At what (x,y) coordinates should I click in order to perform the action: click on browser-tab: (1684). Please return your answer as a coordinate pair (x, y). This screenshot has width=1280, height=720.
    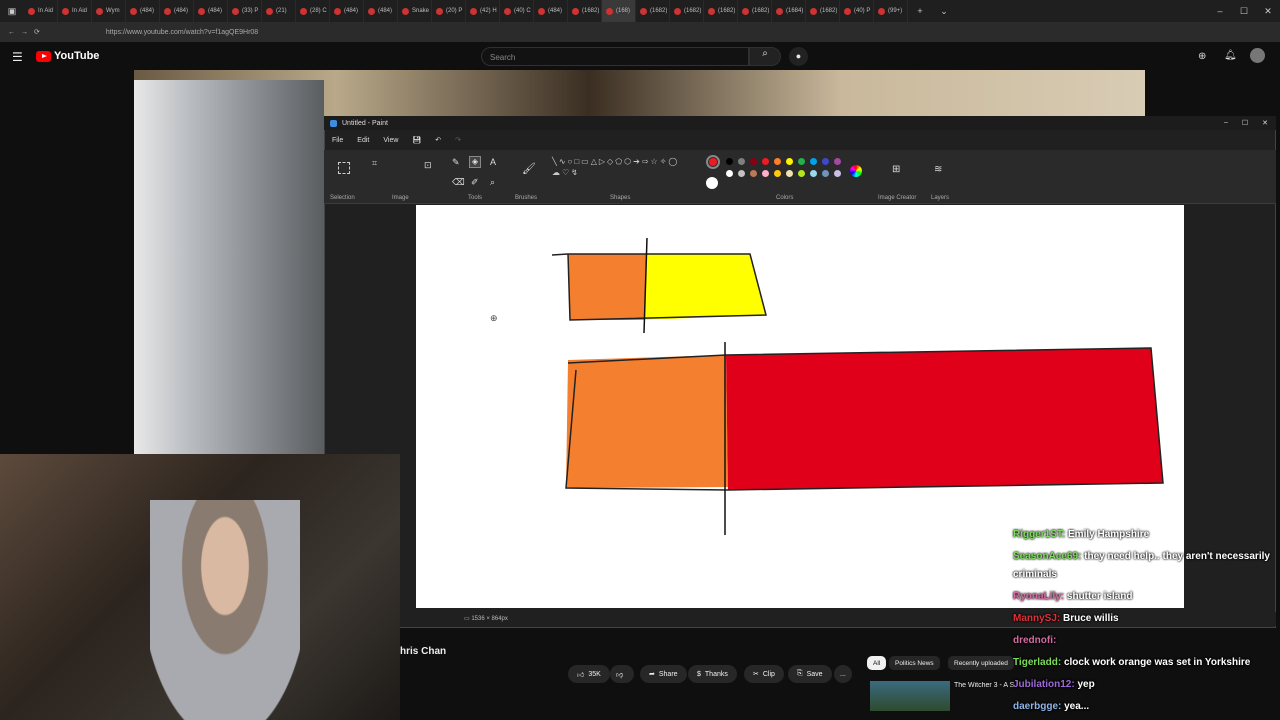
    Looking at the image, I should click on (789, 11).